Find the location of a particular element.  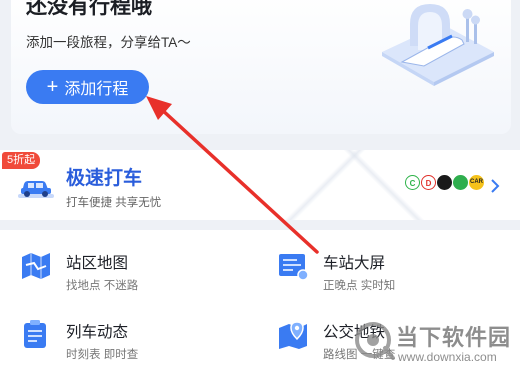

partner-logo: C is located at coordinates (412, 182).